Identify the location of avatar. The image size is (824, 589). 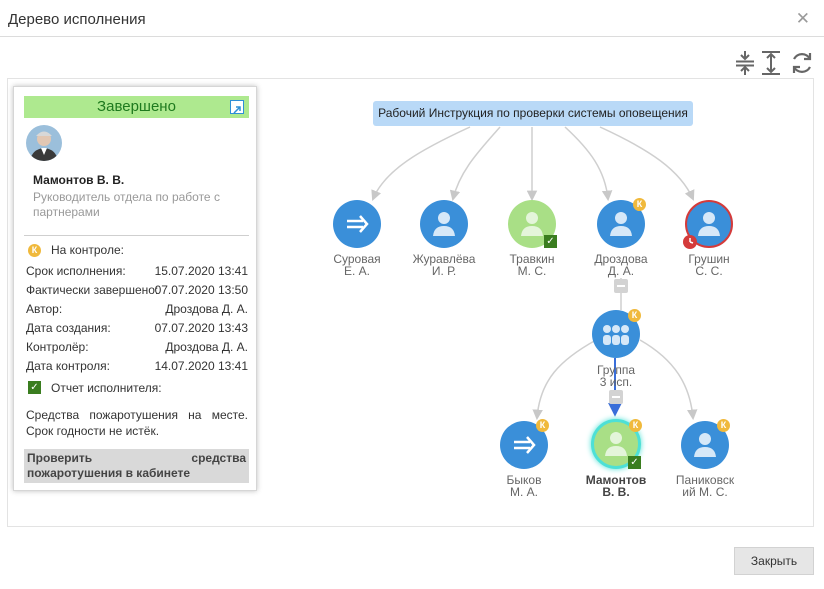
(44, 143).